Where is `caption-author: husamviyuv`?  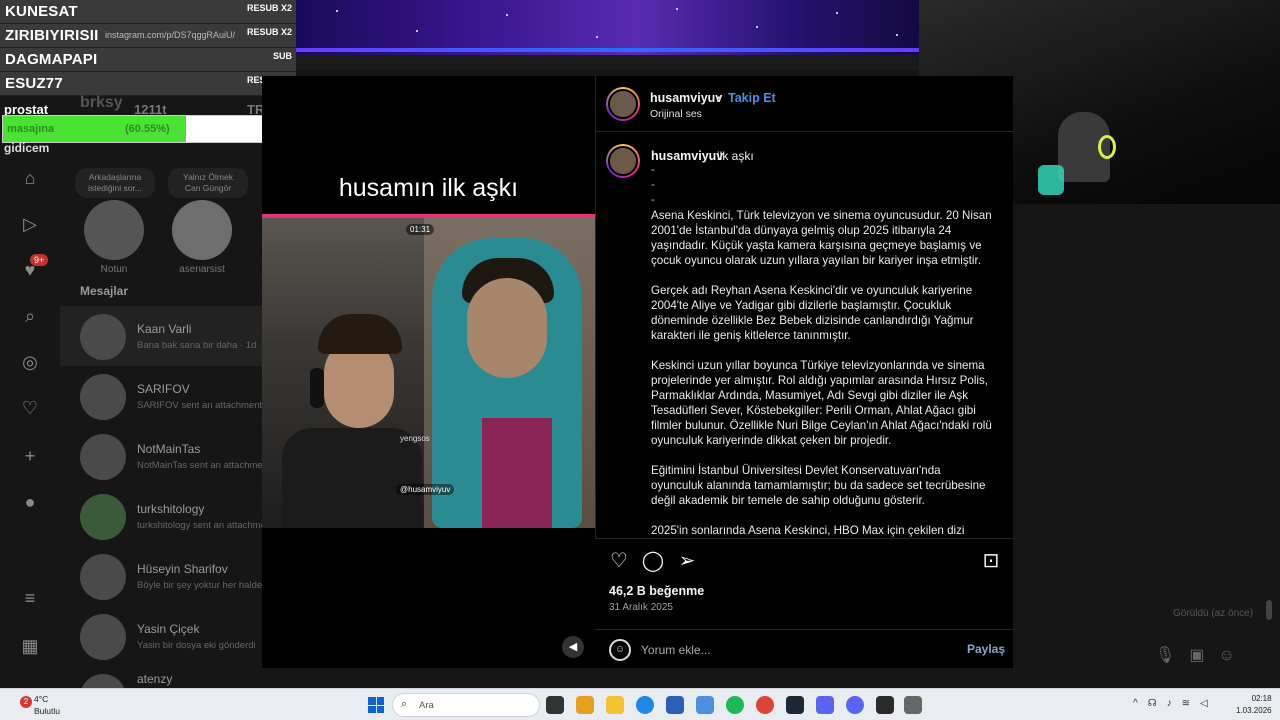 caption-author: husamviyuv is located at coordinates (687, 156).